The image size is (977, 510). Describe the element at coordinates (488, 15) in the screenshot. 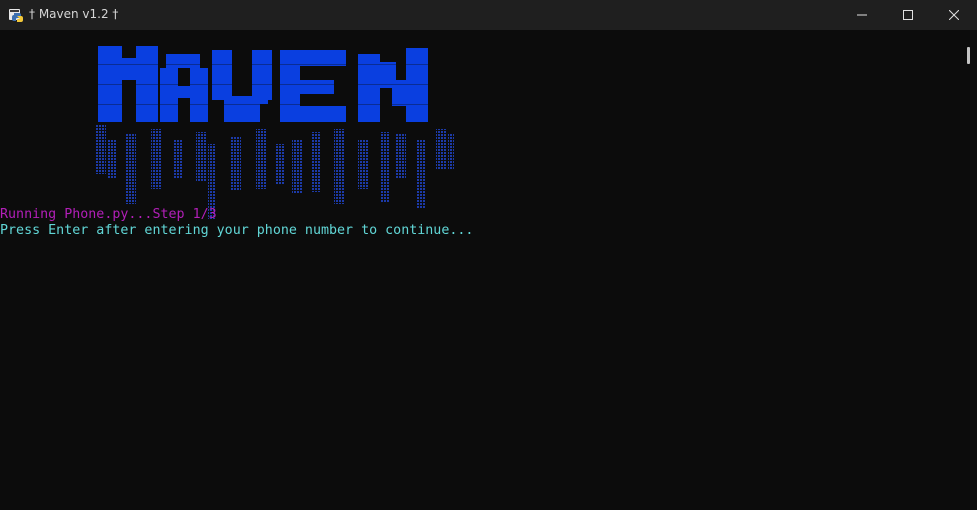

I see `title-bar: † Maven v1.2 †` at that location.